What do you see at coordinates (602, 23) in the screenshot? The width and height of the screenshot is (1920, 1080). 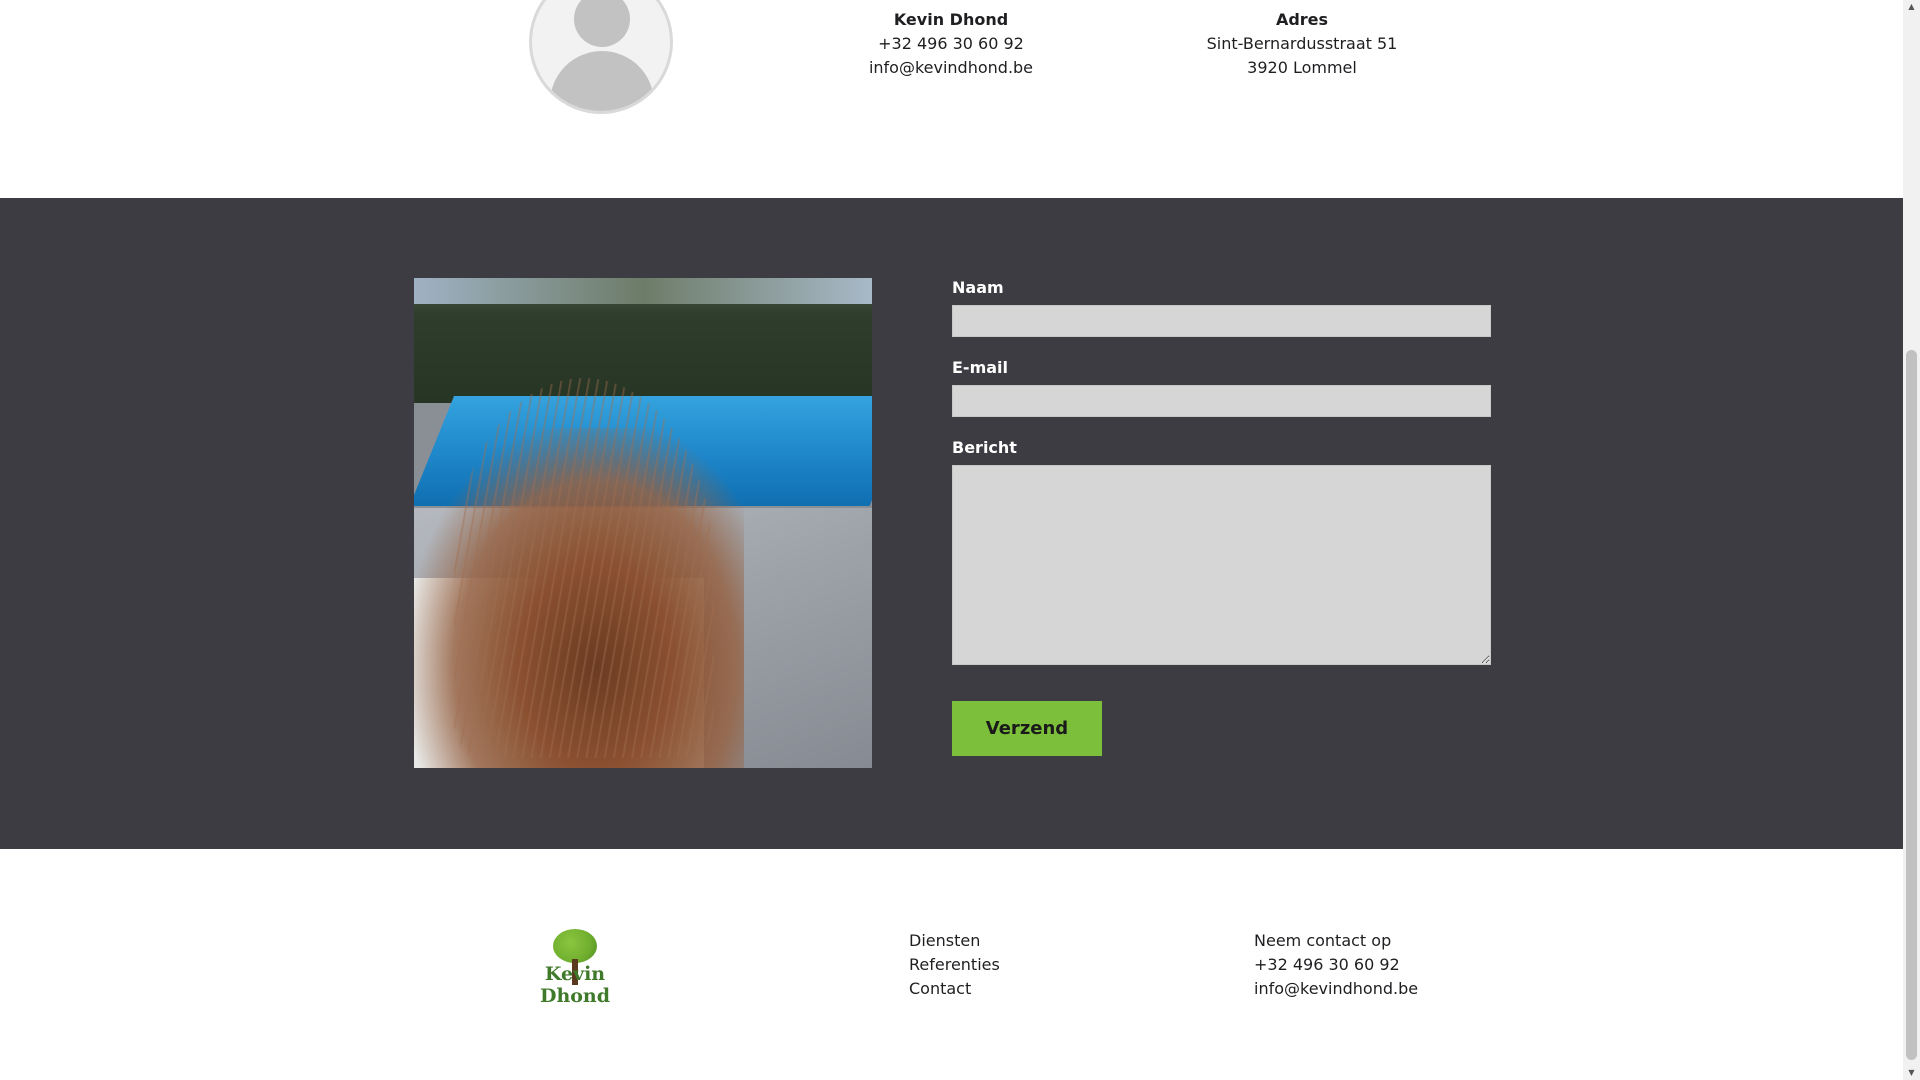 I see `avatar-head-shape` at bounding box center [602, 23].